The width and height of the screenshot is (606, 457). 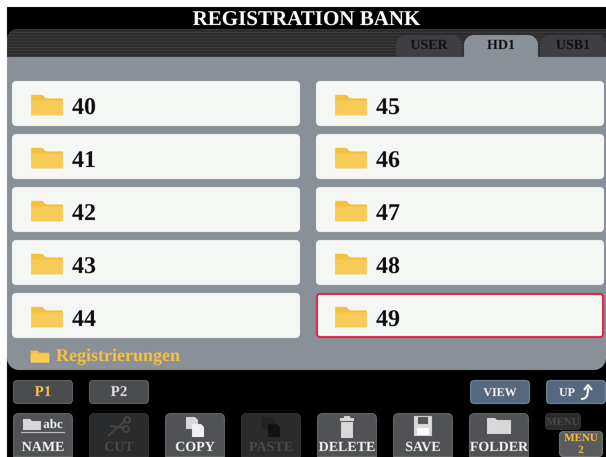 I want to click on tab: HD1, so click(x=501, y=46).